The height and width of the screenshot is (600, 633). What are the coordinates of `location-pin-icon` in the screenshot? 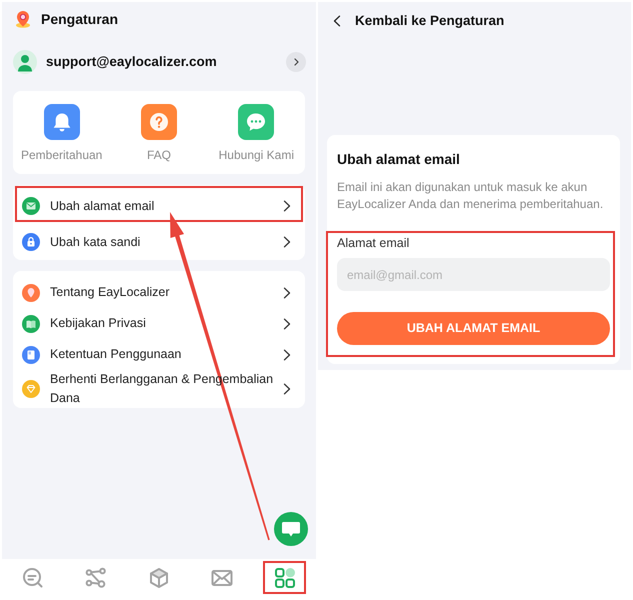 It's located at (23, 19).